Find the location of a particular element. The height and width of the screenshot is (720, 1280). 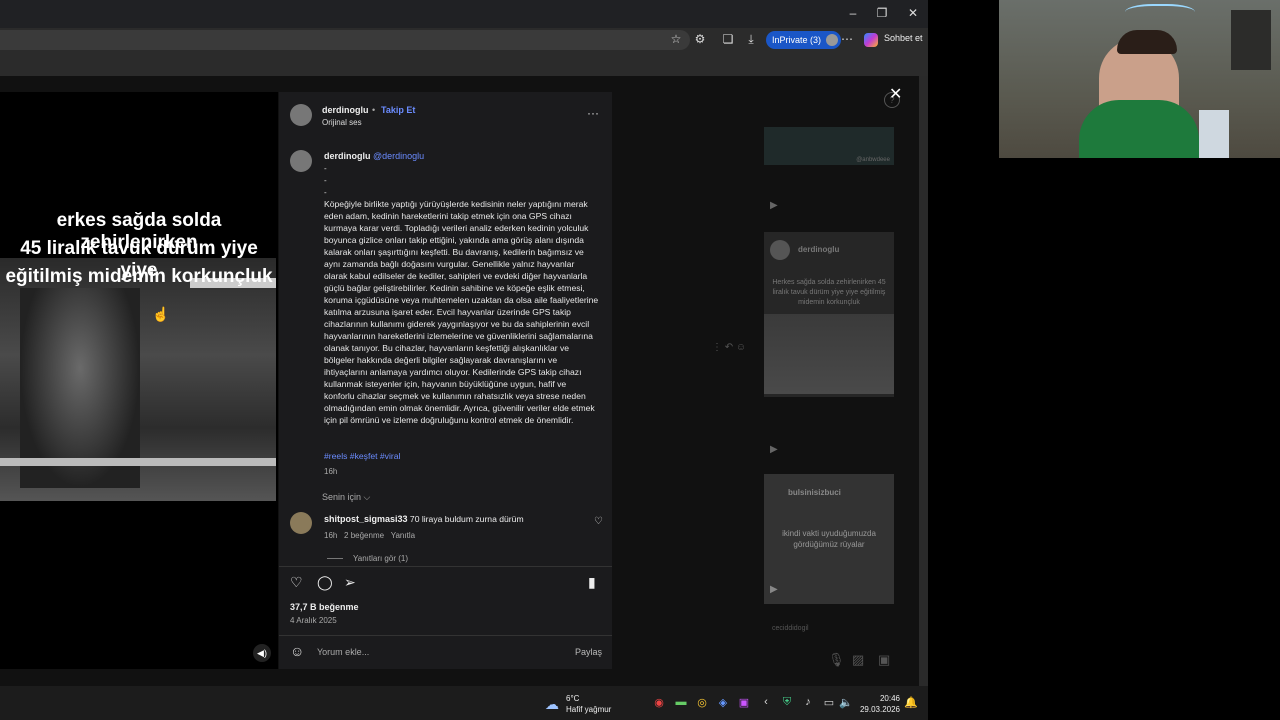

weather-label: Hafif yağmur is located at coordinates (588, 709).